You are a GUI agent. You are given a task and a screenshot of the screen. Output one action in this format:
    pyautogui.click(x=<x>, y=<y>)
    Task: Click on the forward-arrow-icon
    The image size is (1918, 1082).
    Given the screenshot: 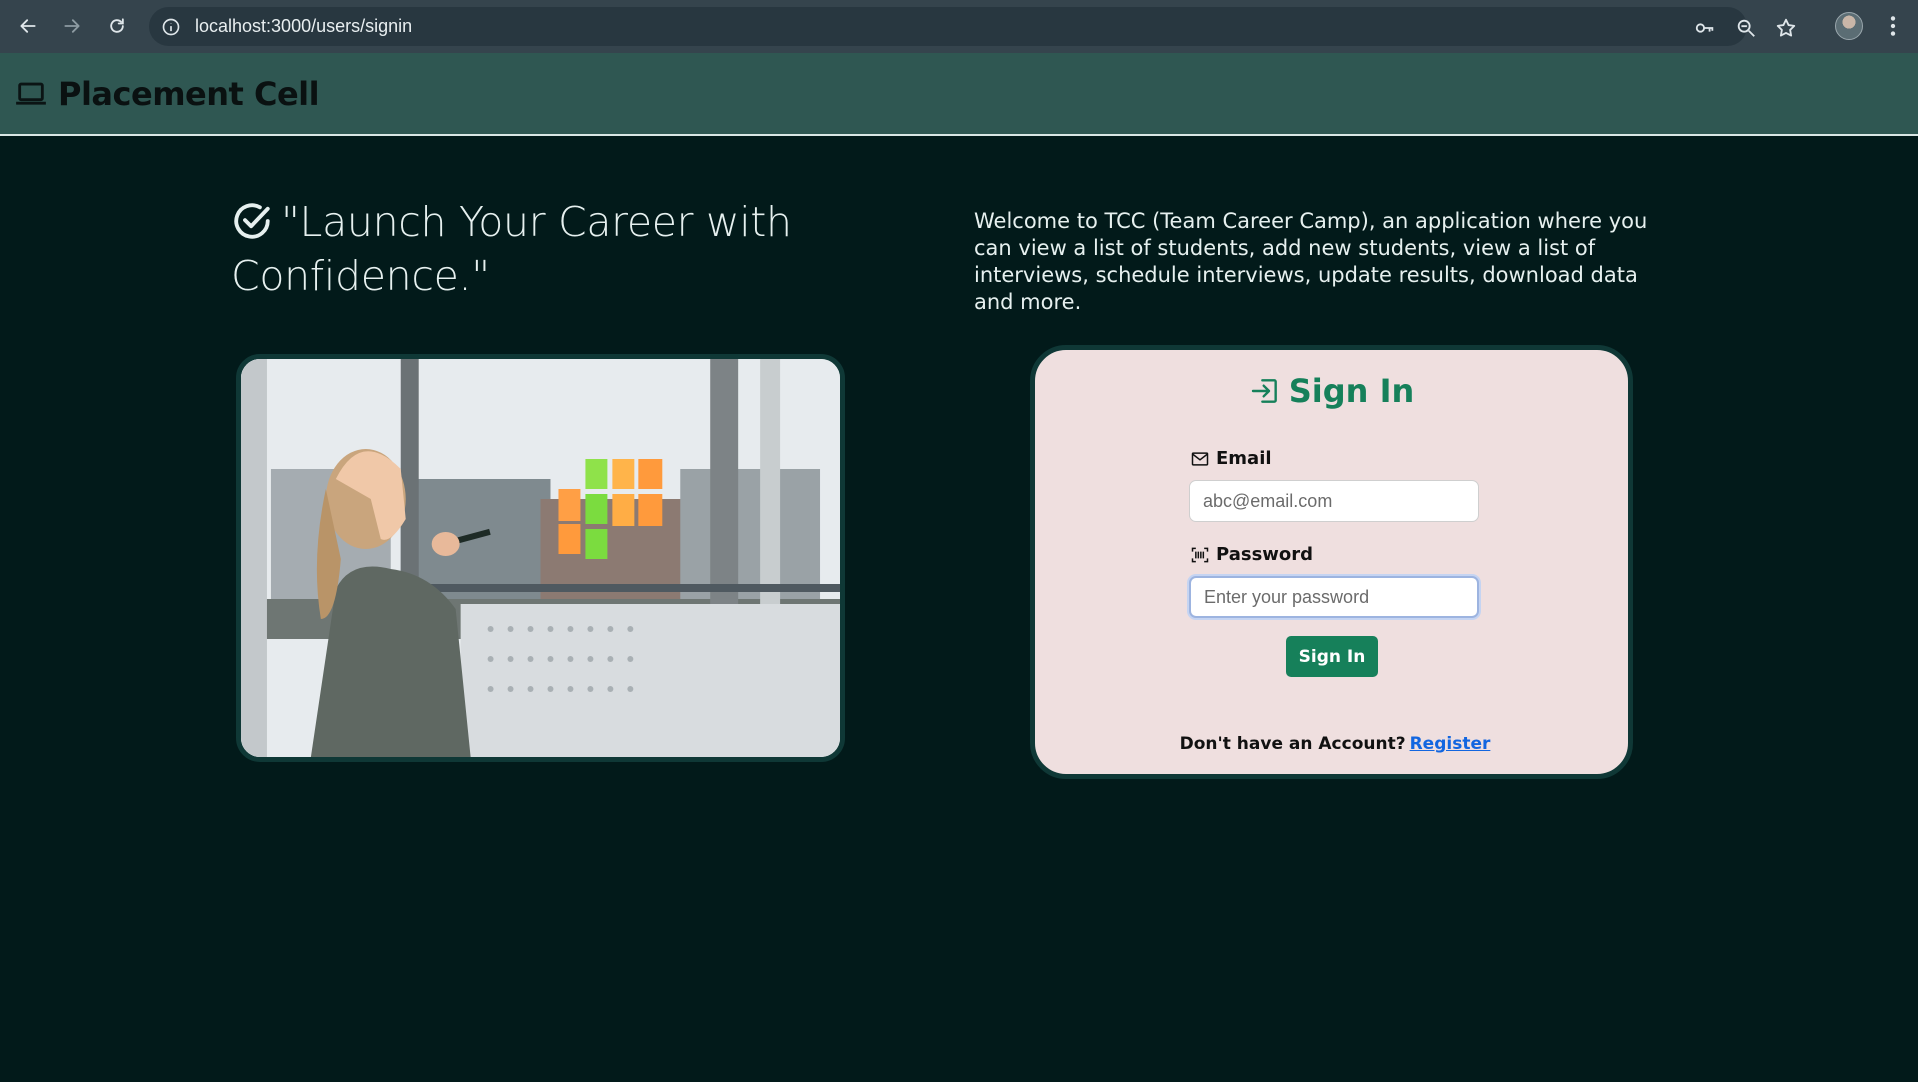 What is the action you would take?
    pyautogui.click(x=72, y=26)
    